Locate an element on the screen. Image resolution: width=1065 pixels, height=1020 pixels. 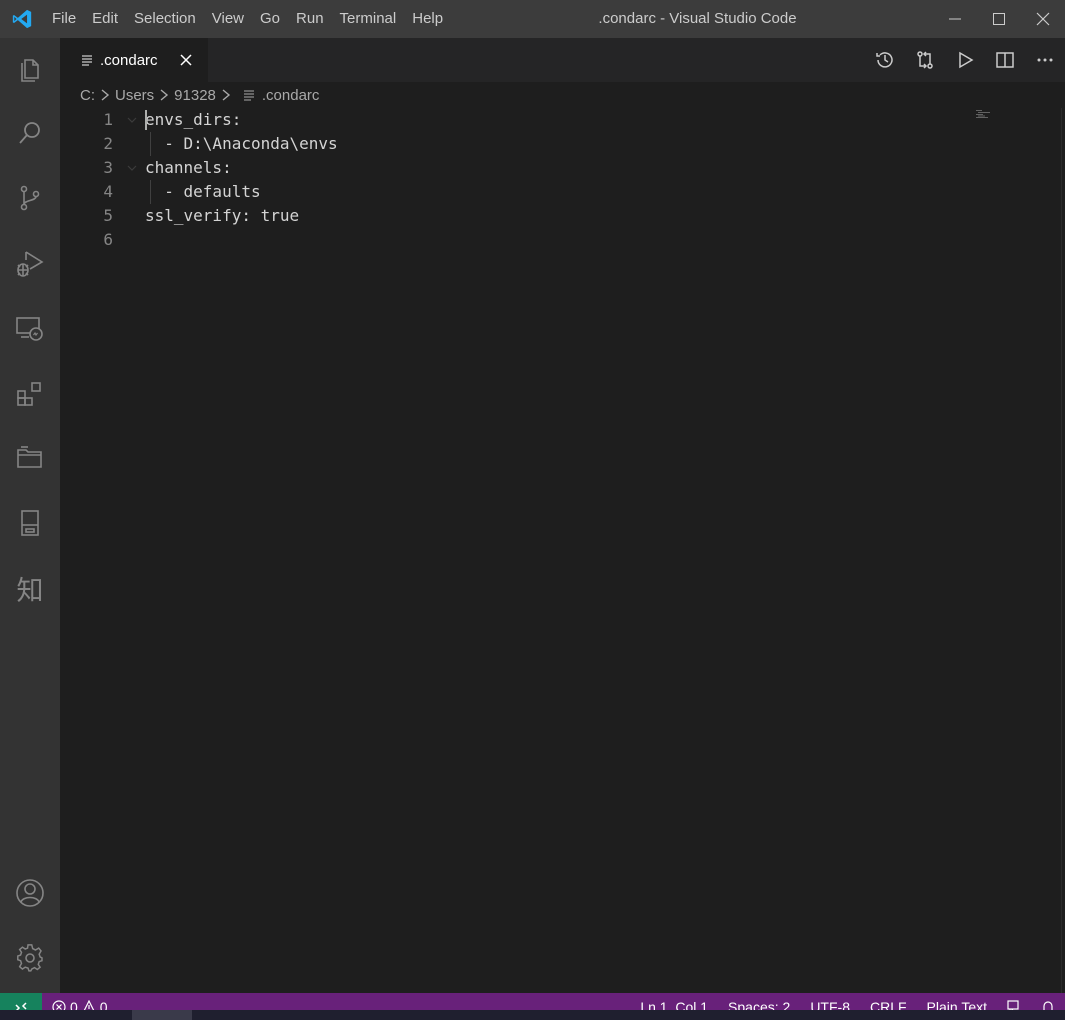
folders-icon is located at coordinates (30, 458).